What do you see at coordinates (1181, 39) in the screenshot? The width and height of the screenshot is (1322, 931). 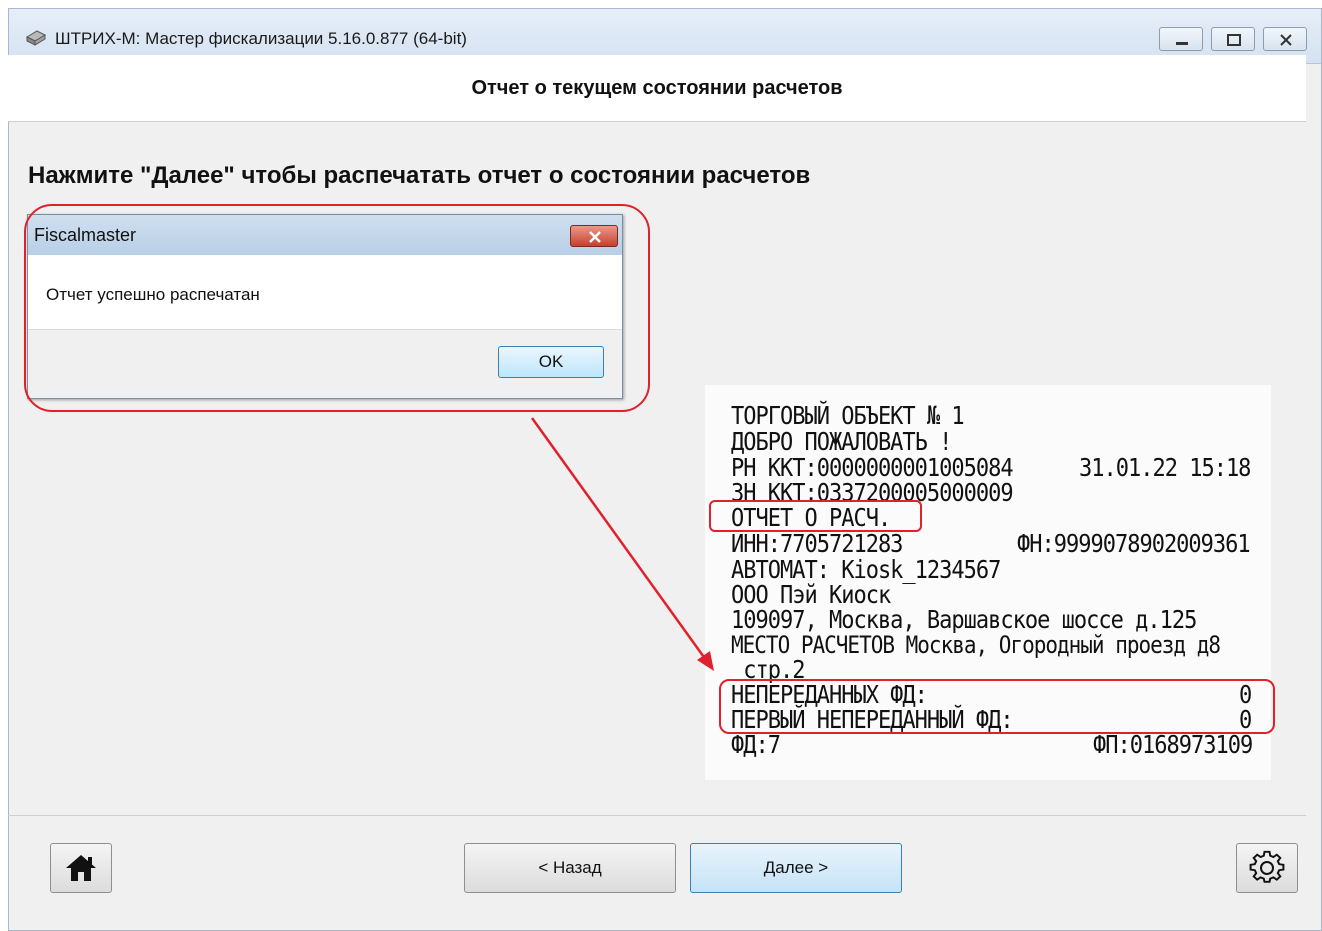 I see `minimize-button` at bounding box center [1181, 39].